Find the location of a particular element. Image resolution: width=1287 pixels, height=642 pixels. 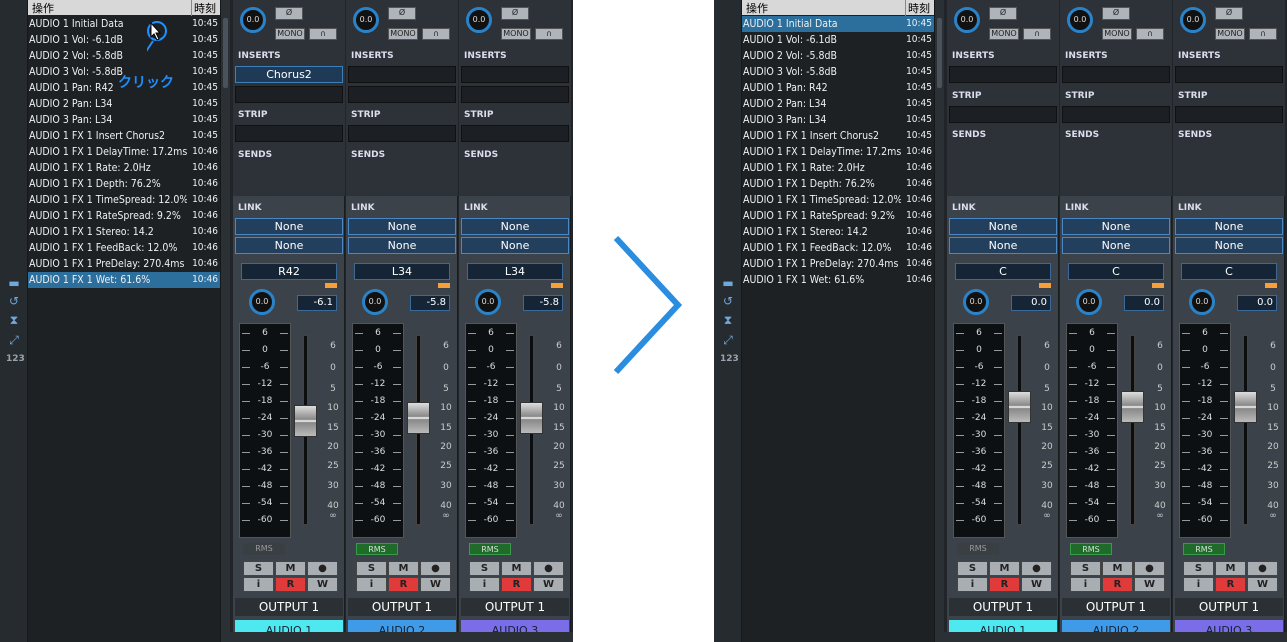

volume-display: -5.8 is located at coordinates (543, 303).